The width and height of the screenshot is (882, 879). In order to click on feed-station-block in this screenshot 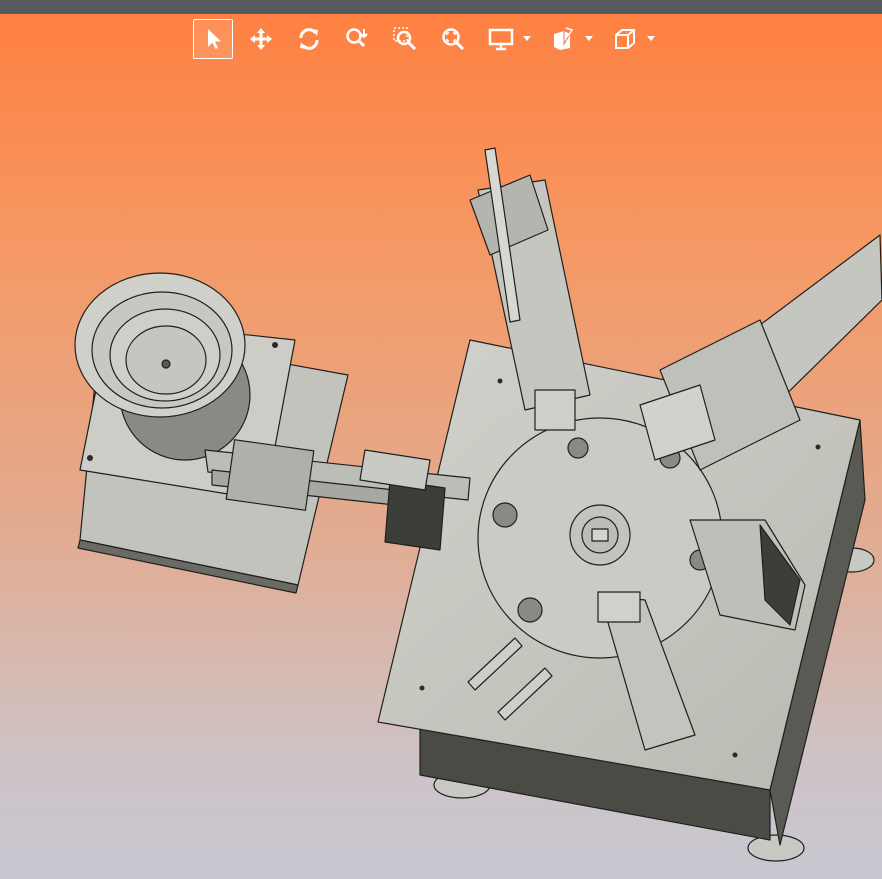, I will do `click(415, 515)`.